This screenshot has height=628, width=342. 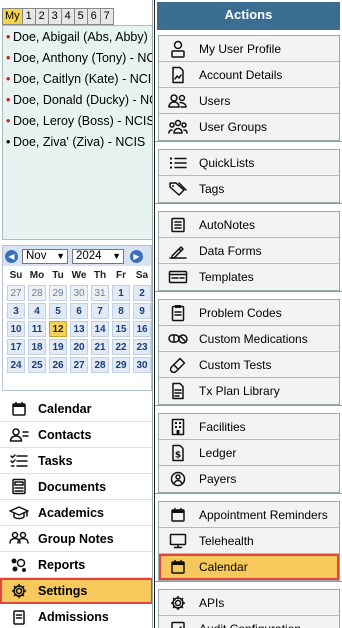 I want to click on calendar-day: 5, so click(x=58, y=311).